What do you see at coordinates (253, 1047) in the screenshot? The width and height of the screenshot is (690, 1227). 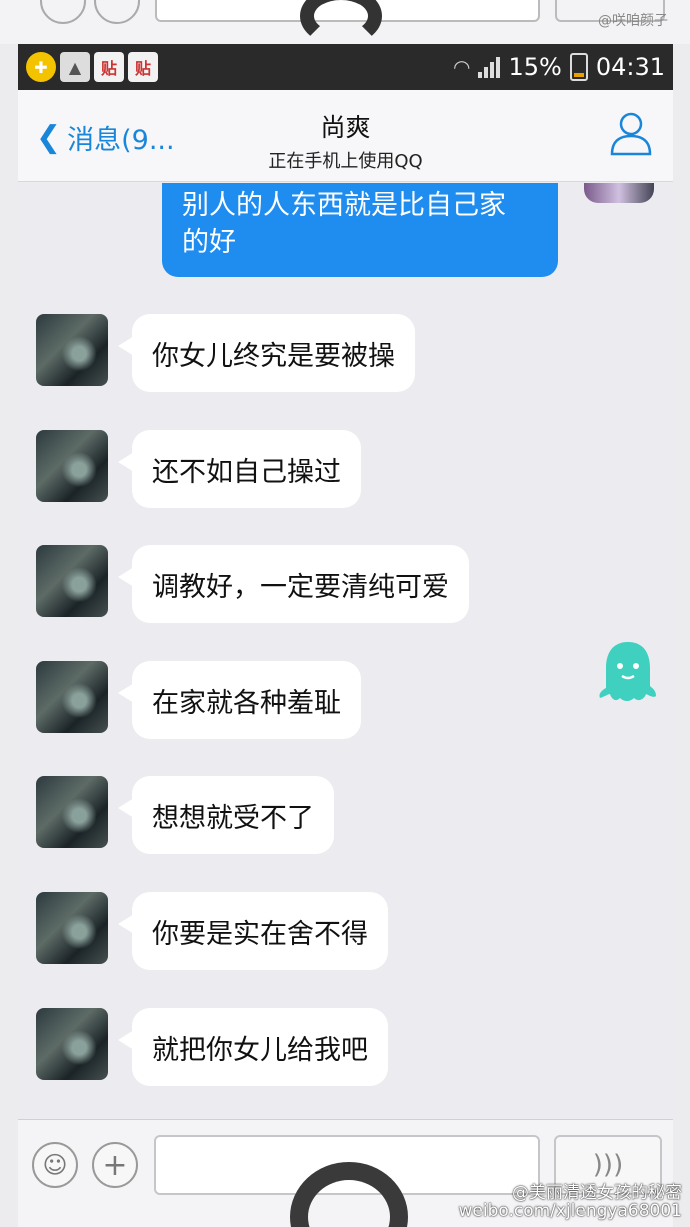 I see `message-bubble: 就把你女儿给我吧` at bounding box center [253, 1047].